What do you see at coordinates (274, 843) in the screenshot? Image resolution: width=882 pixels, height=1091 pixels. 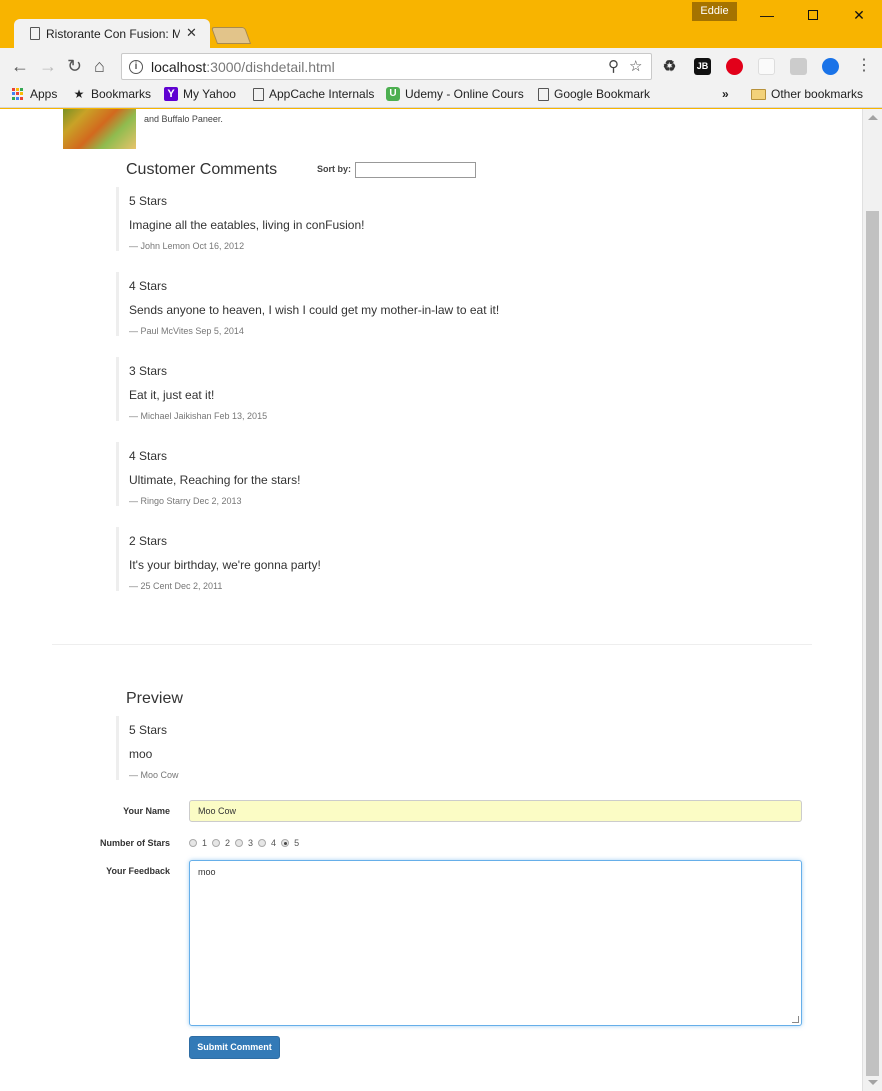 I see `star-option-label: 4` at bounding box center [274, 843].